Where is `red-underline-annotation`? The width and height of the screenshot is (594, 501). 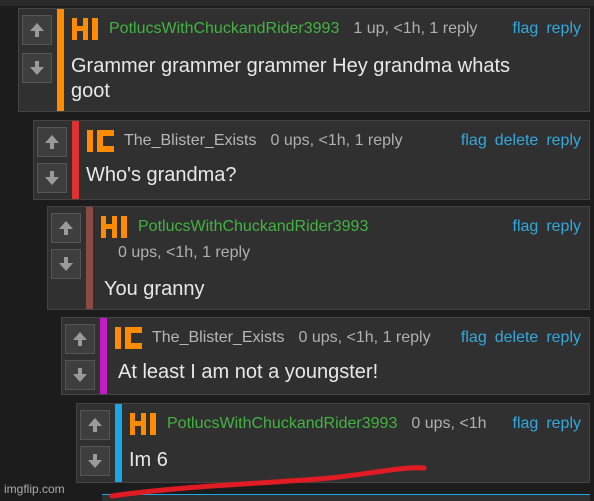
red-underline-annotation is located at coordinates (268, 482).